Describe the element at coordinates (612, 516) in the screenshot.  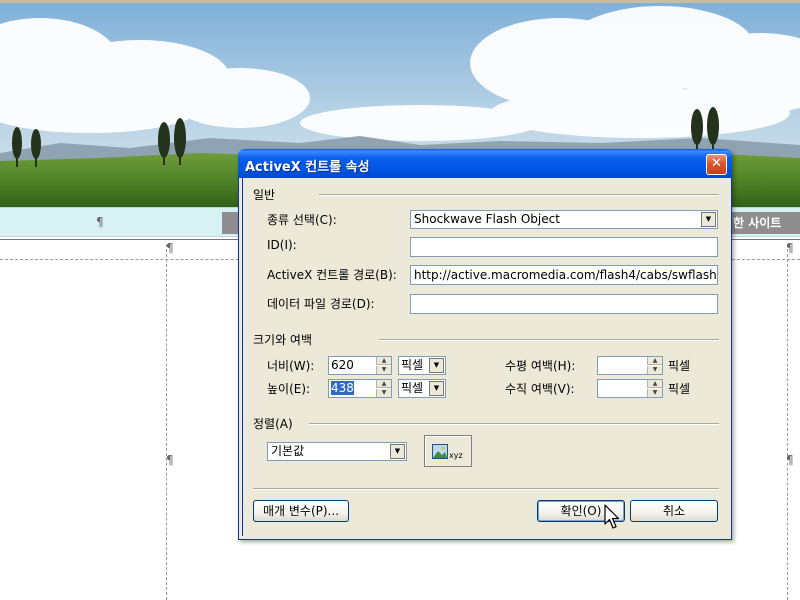
I see `mouse-cursor-icon` at that location.